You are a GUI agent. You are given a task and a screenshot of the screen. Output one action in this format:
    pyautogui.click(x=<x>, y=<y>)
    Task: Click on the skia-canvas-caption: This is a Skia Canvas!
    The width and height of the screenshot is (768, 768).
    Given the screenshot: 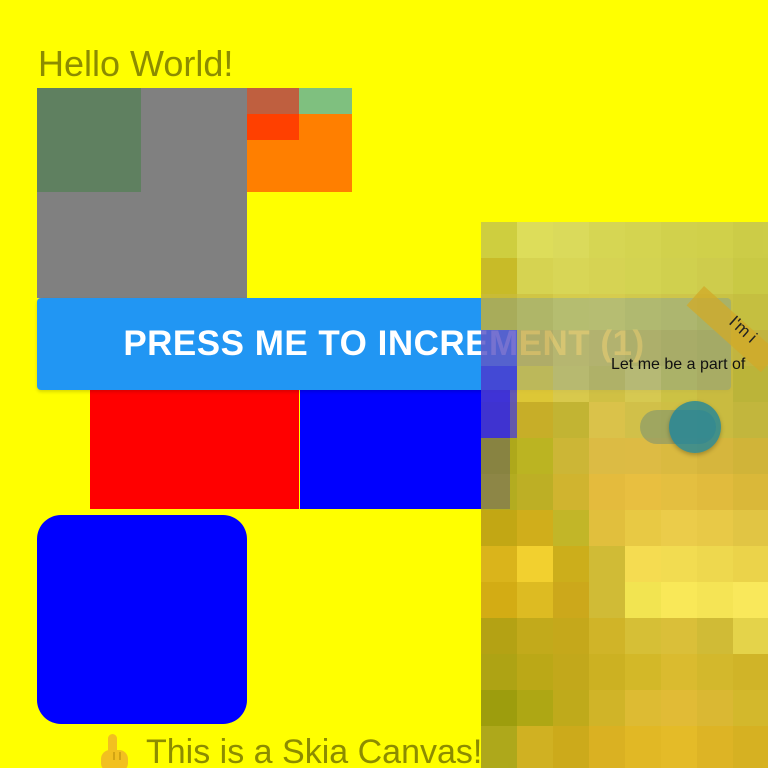 What is the action you would take?
    pyautogui.click(x=289, y=749)
    